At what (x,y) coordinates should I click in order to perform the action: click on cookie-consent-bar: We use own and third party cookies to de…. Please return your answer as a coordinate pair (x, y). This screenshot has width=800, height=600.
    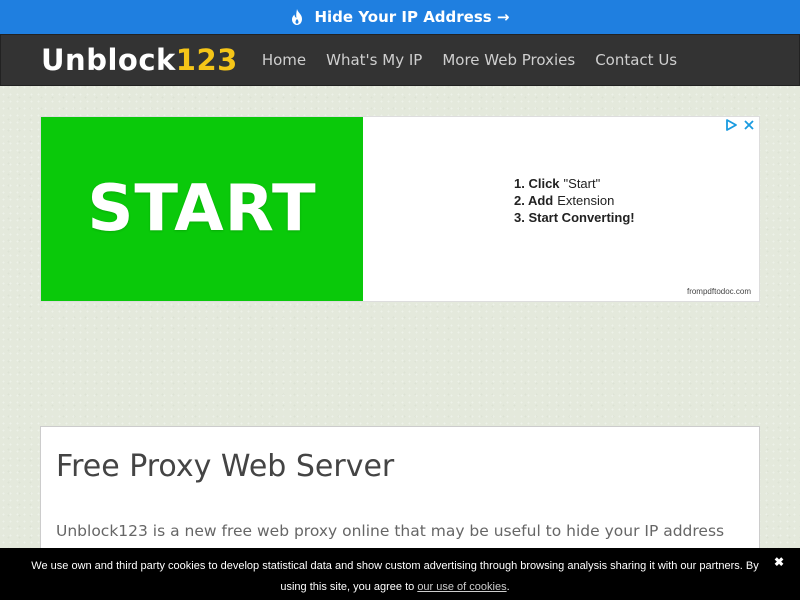
    Looking at the image, I should click on (400, 574).